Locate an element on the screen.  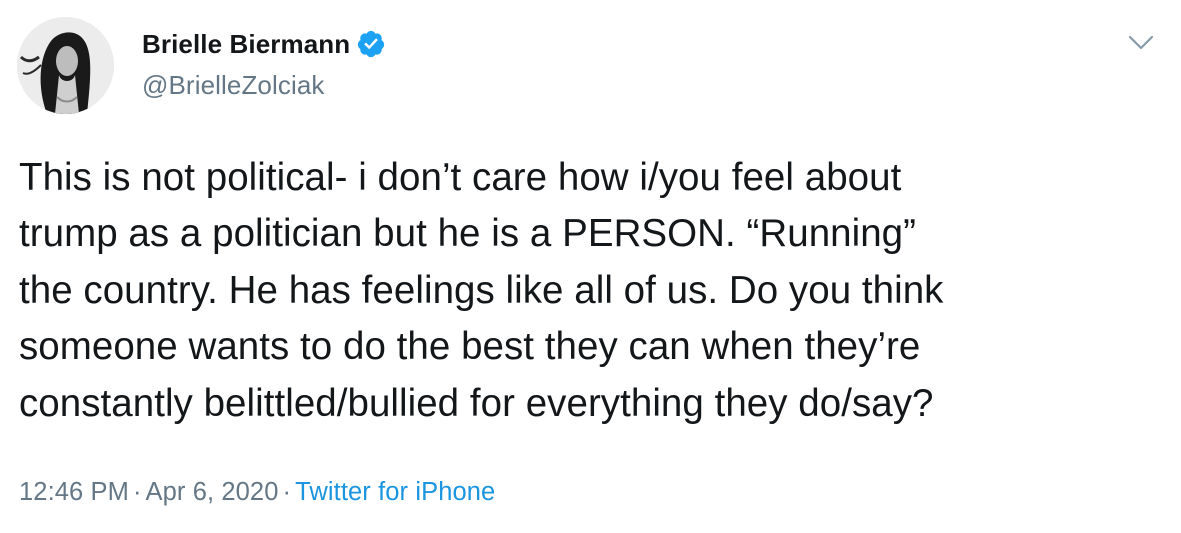
display-name-row: Brielle Biermann is located at coordinates (264, 44).